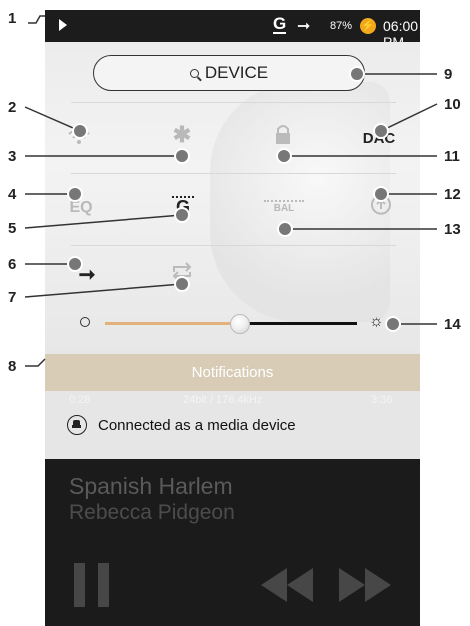  What do you see at coordinates (12, 156) in the screenshot?
I see `callout-number: 3` at bounding box center [12, 156].